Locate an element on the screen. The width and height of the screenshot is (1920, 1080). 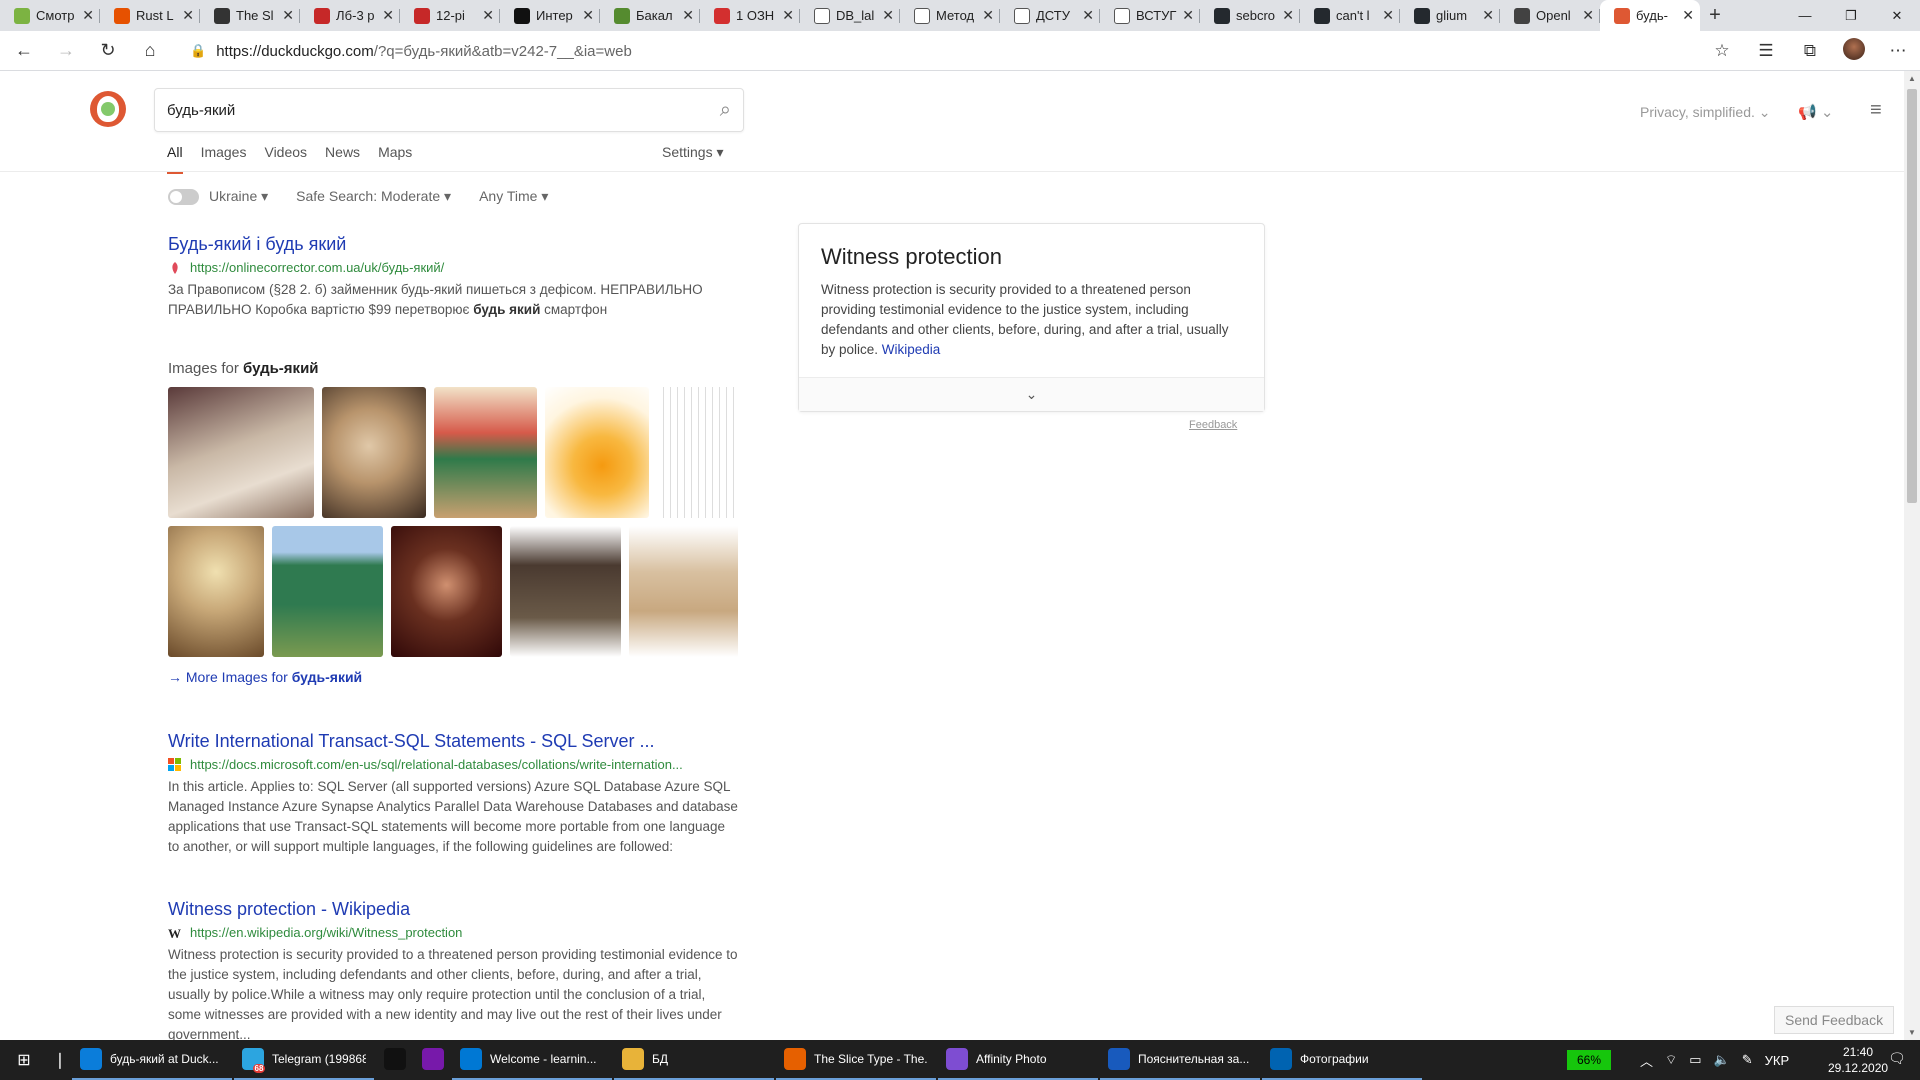
battery-indicator: 66% is located at coordinates (1589, 1060).